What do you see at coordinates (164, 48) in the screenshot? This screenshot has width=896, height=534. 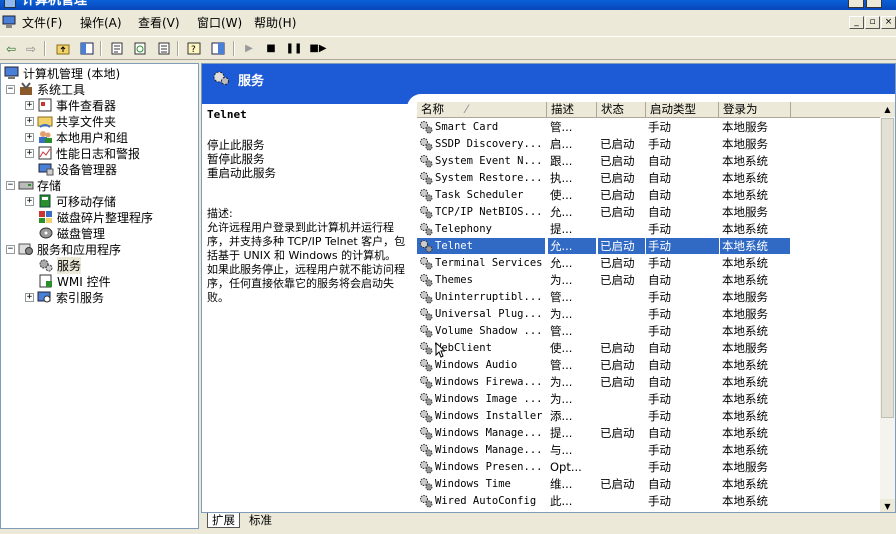 I see `export-list-icon` at bounding box center [164, 48].